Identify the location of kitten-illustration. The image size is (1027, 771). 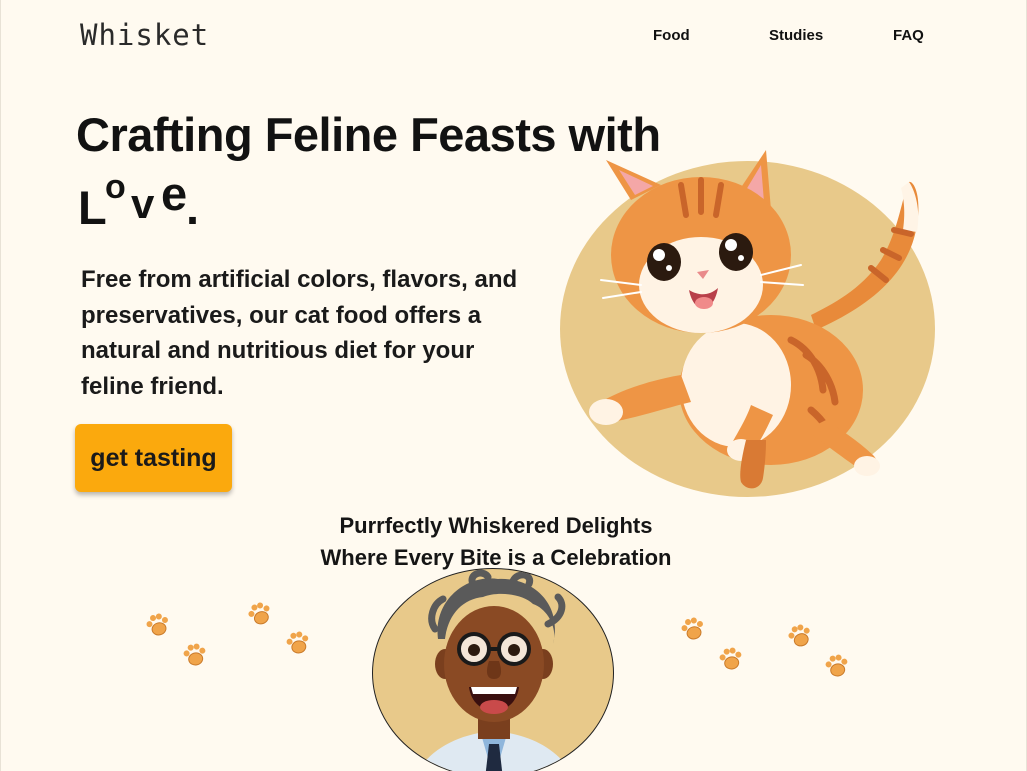
(754, 319).